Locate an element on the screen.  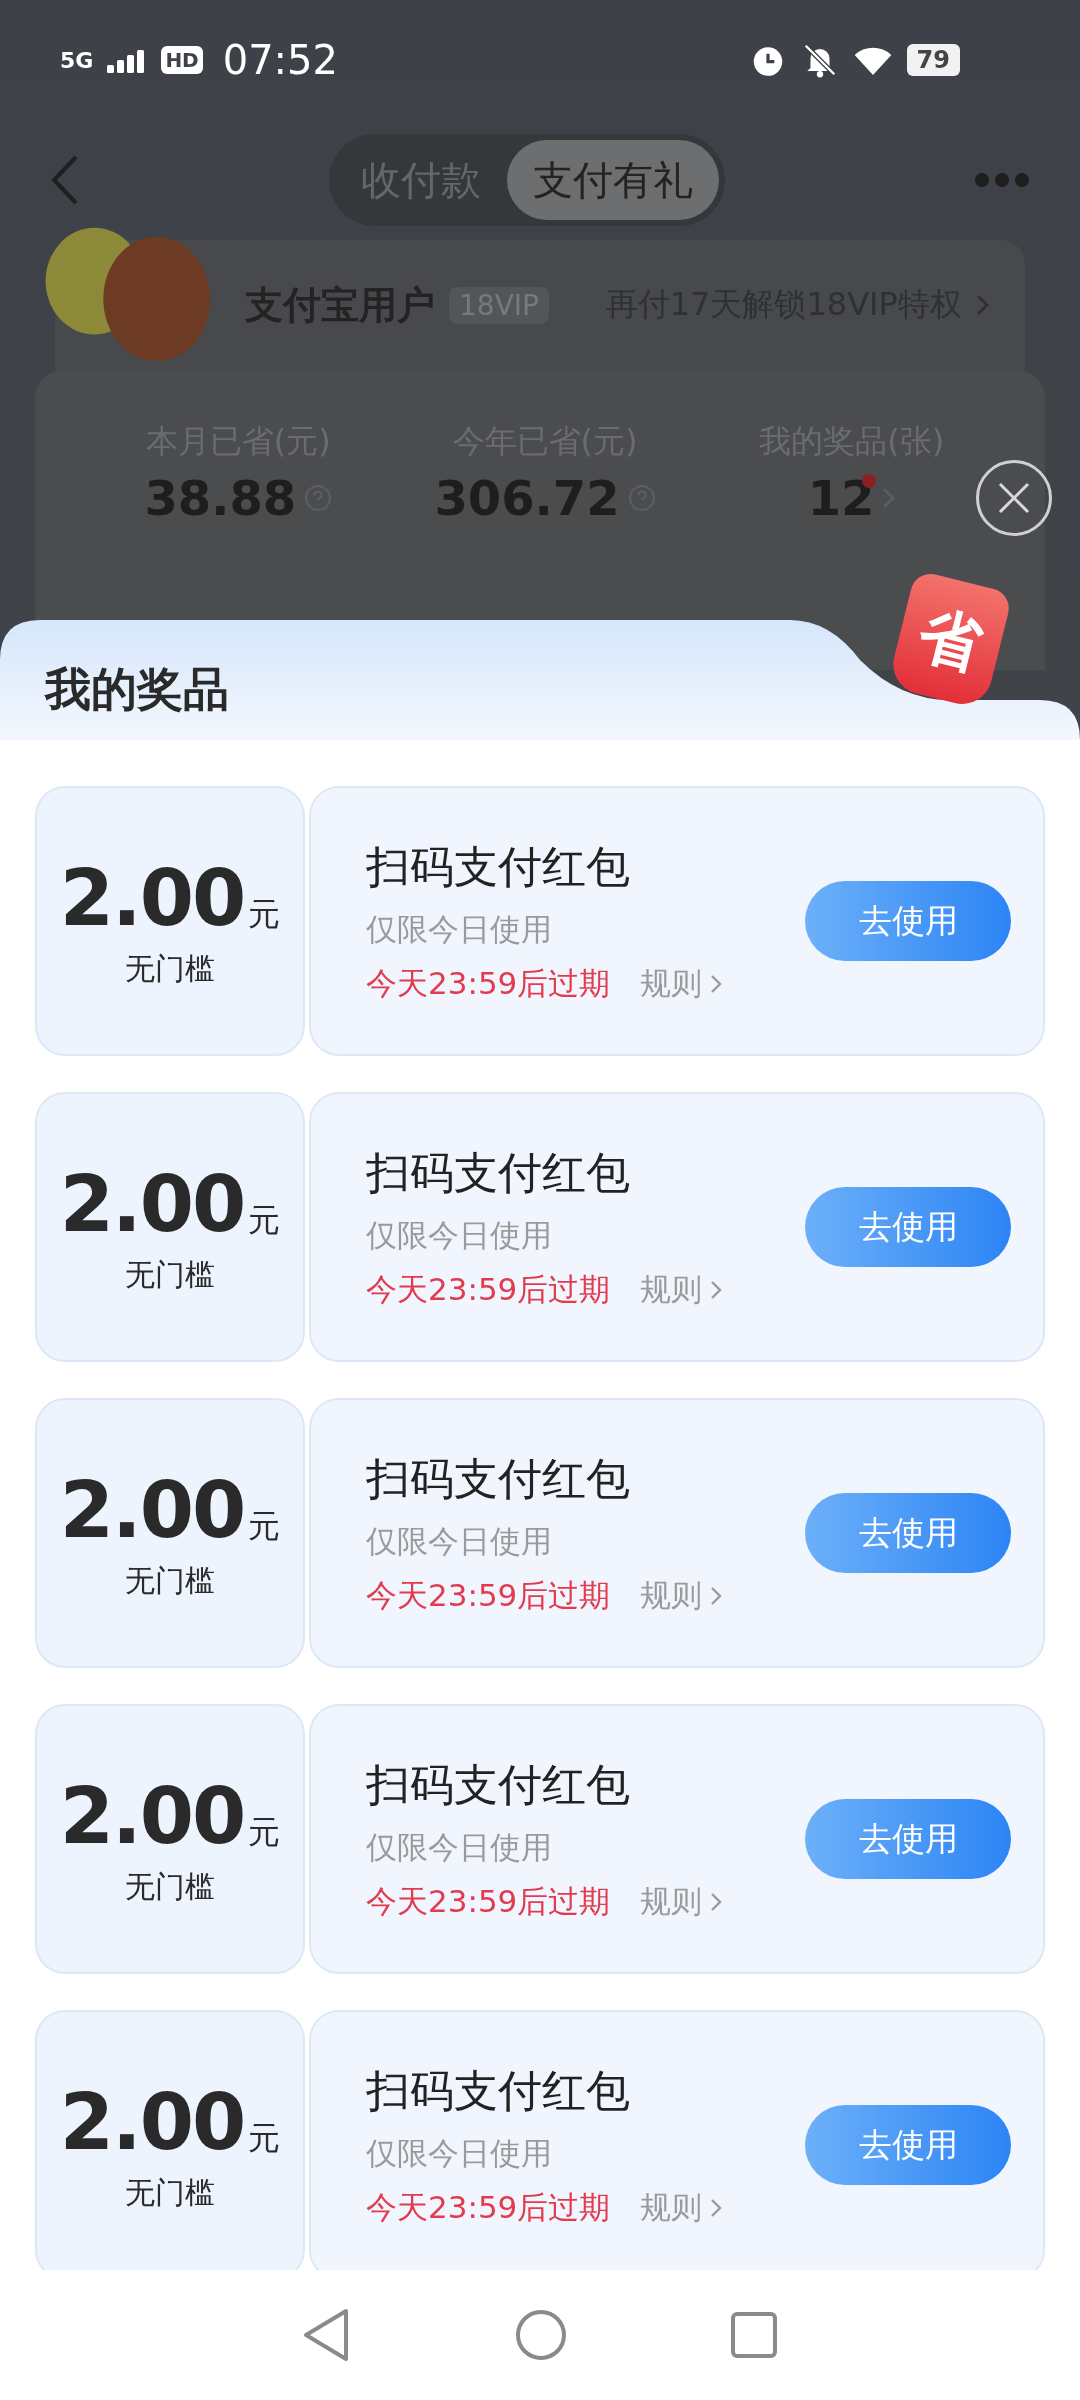
back-icon is located at coordinates (65, 180).